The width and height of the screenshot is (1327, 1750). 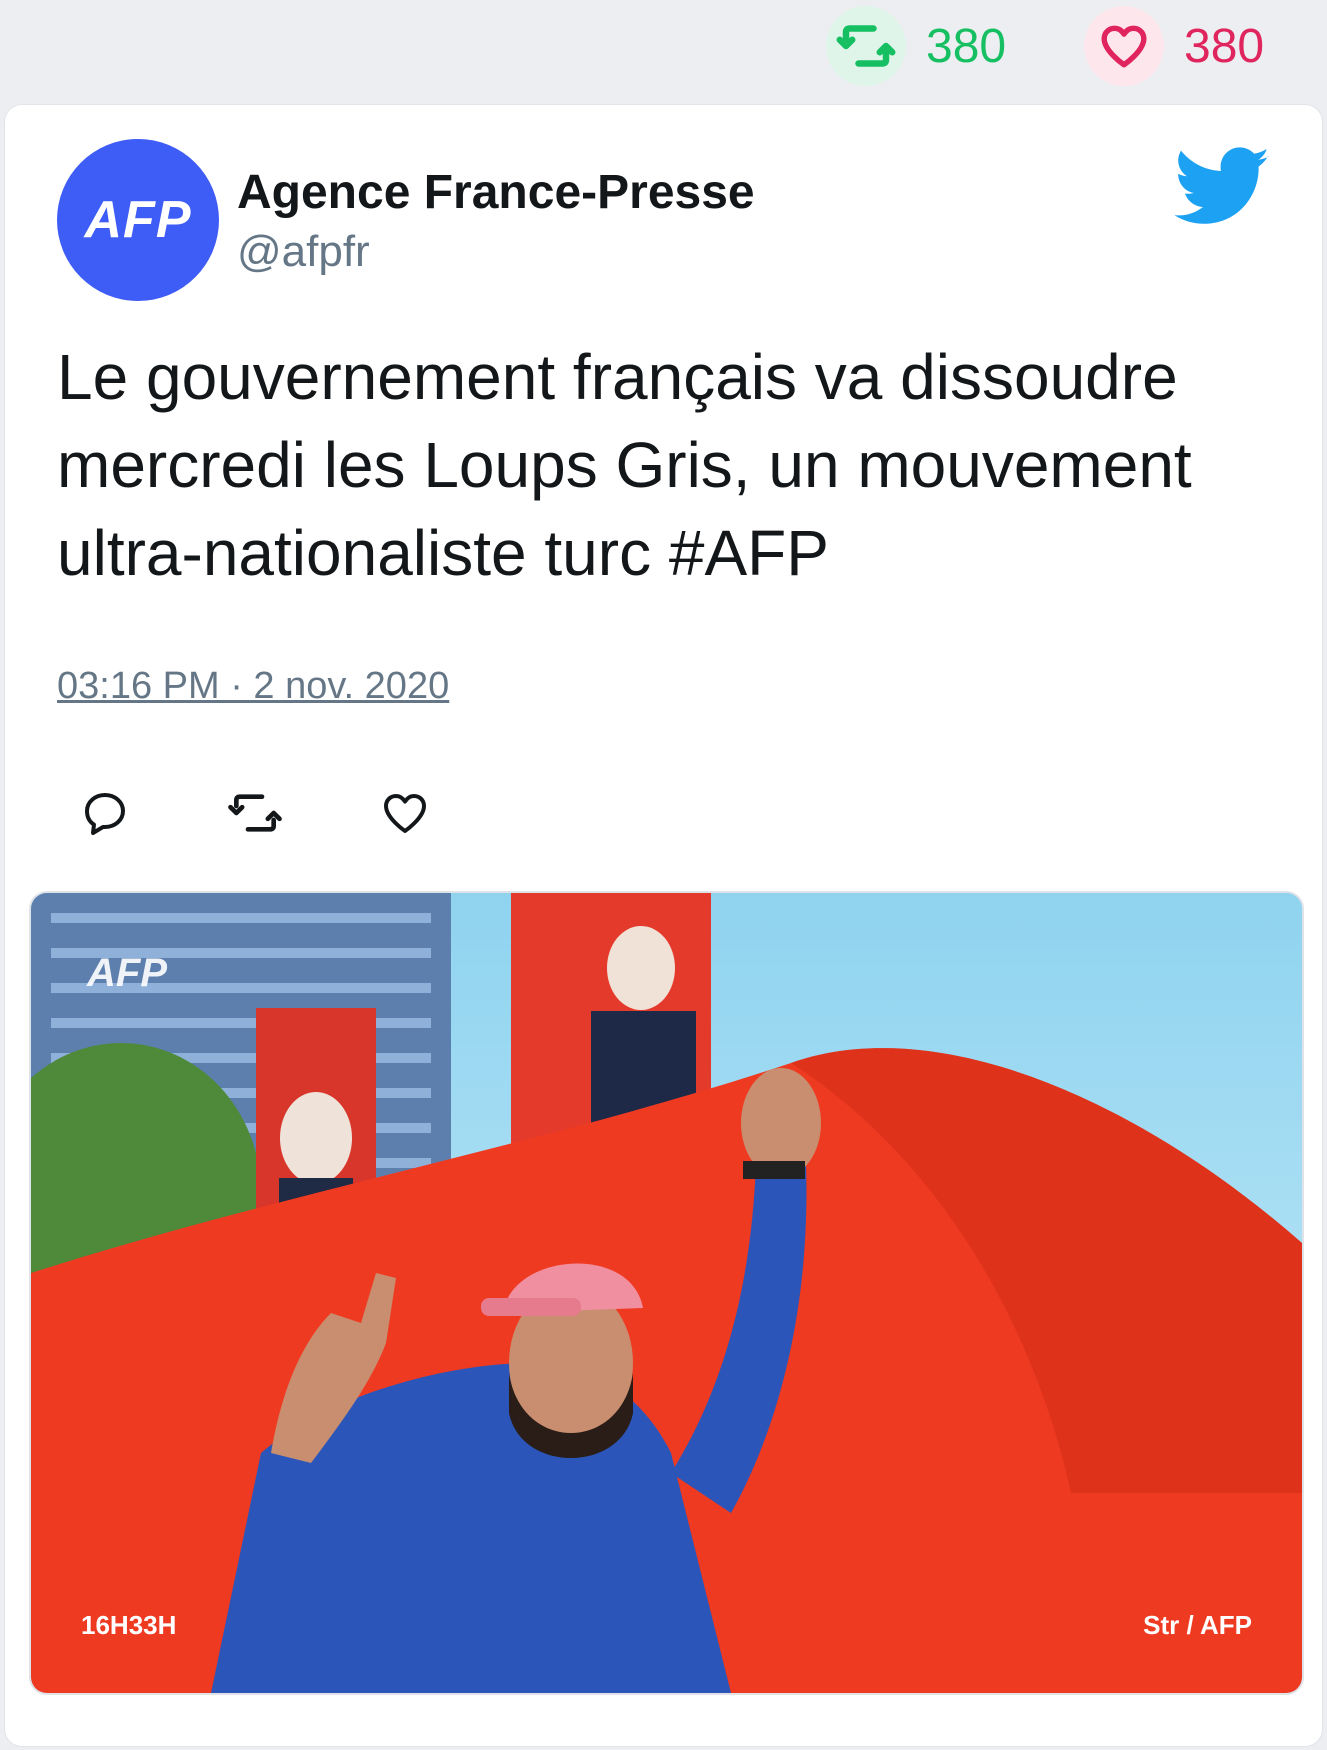 I want to click on retweet-button, so click(x=255, y=815).